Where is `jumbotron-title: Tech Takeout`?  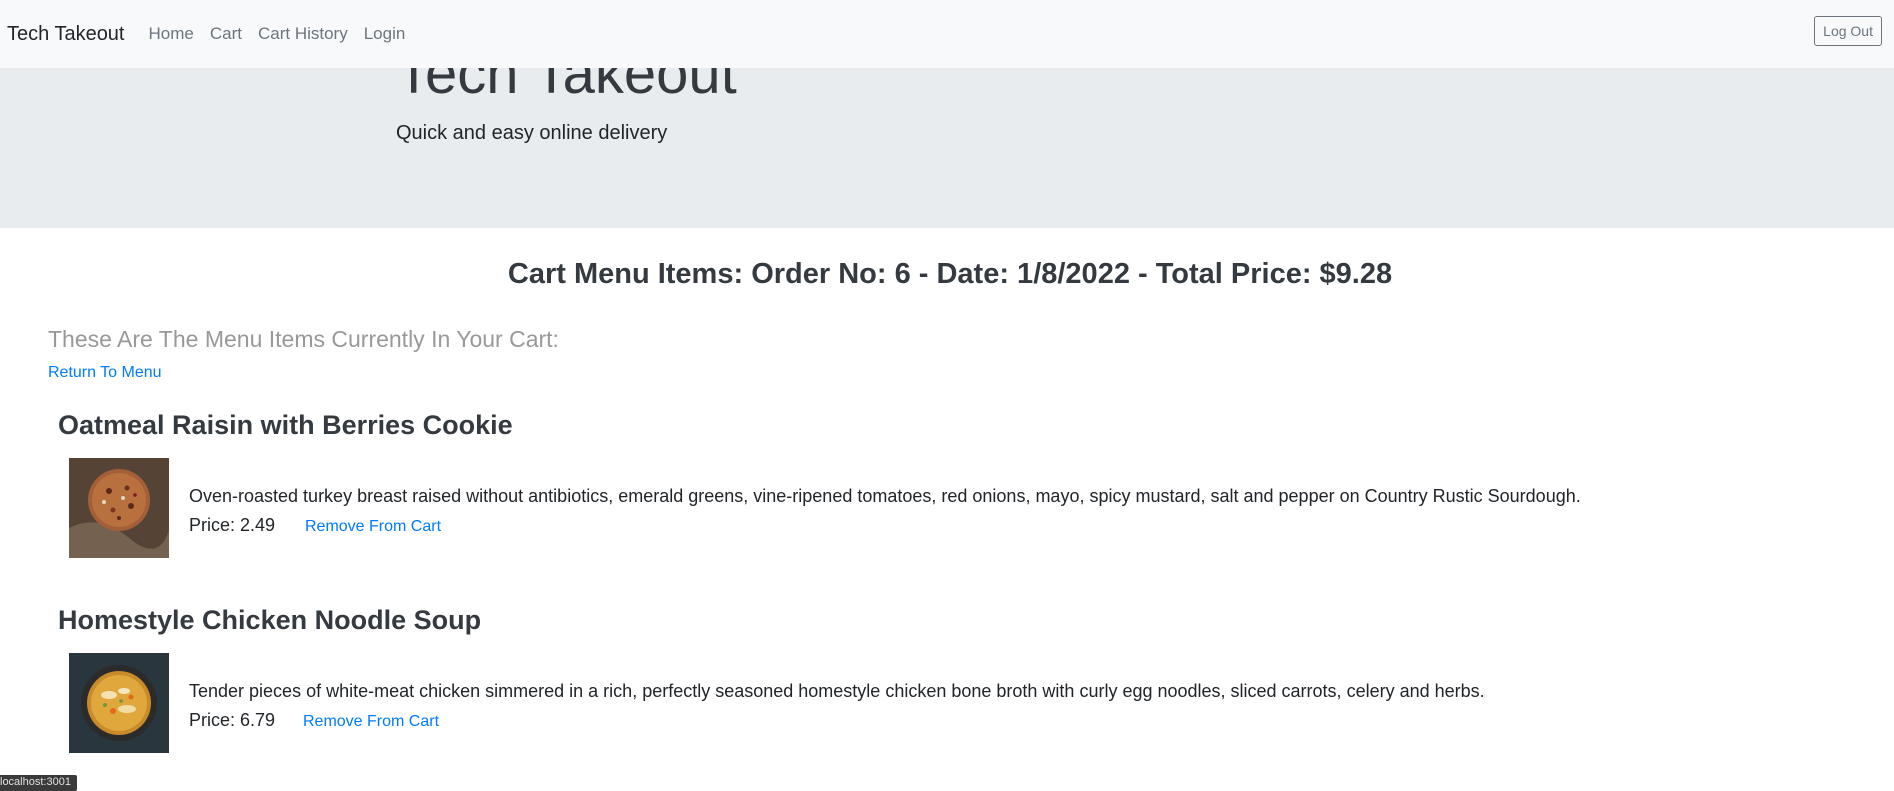
jumbotron-title: Tech Takeout is located at coordinates (566, 87).